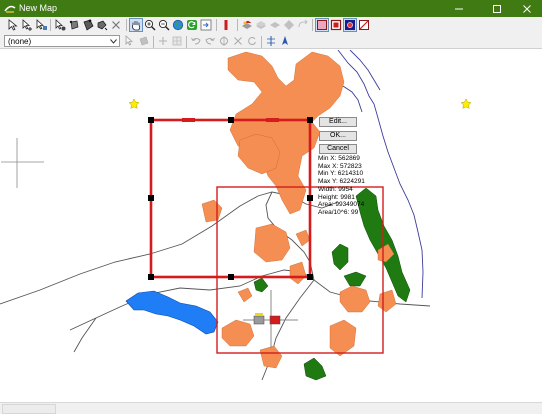 The width and height of the screenshot is (542, 414). I want to click on secondary-toolbar: (none), so click(271, 41).